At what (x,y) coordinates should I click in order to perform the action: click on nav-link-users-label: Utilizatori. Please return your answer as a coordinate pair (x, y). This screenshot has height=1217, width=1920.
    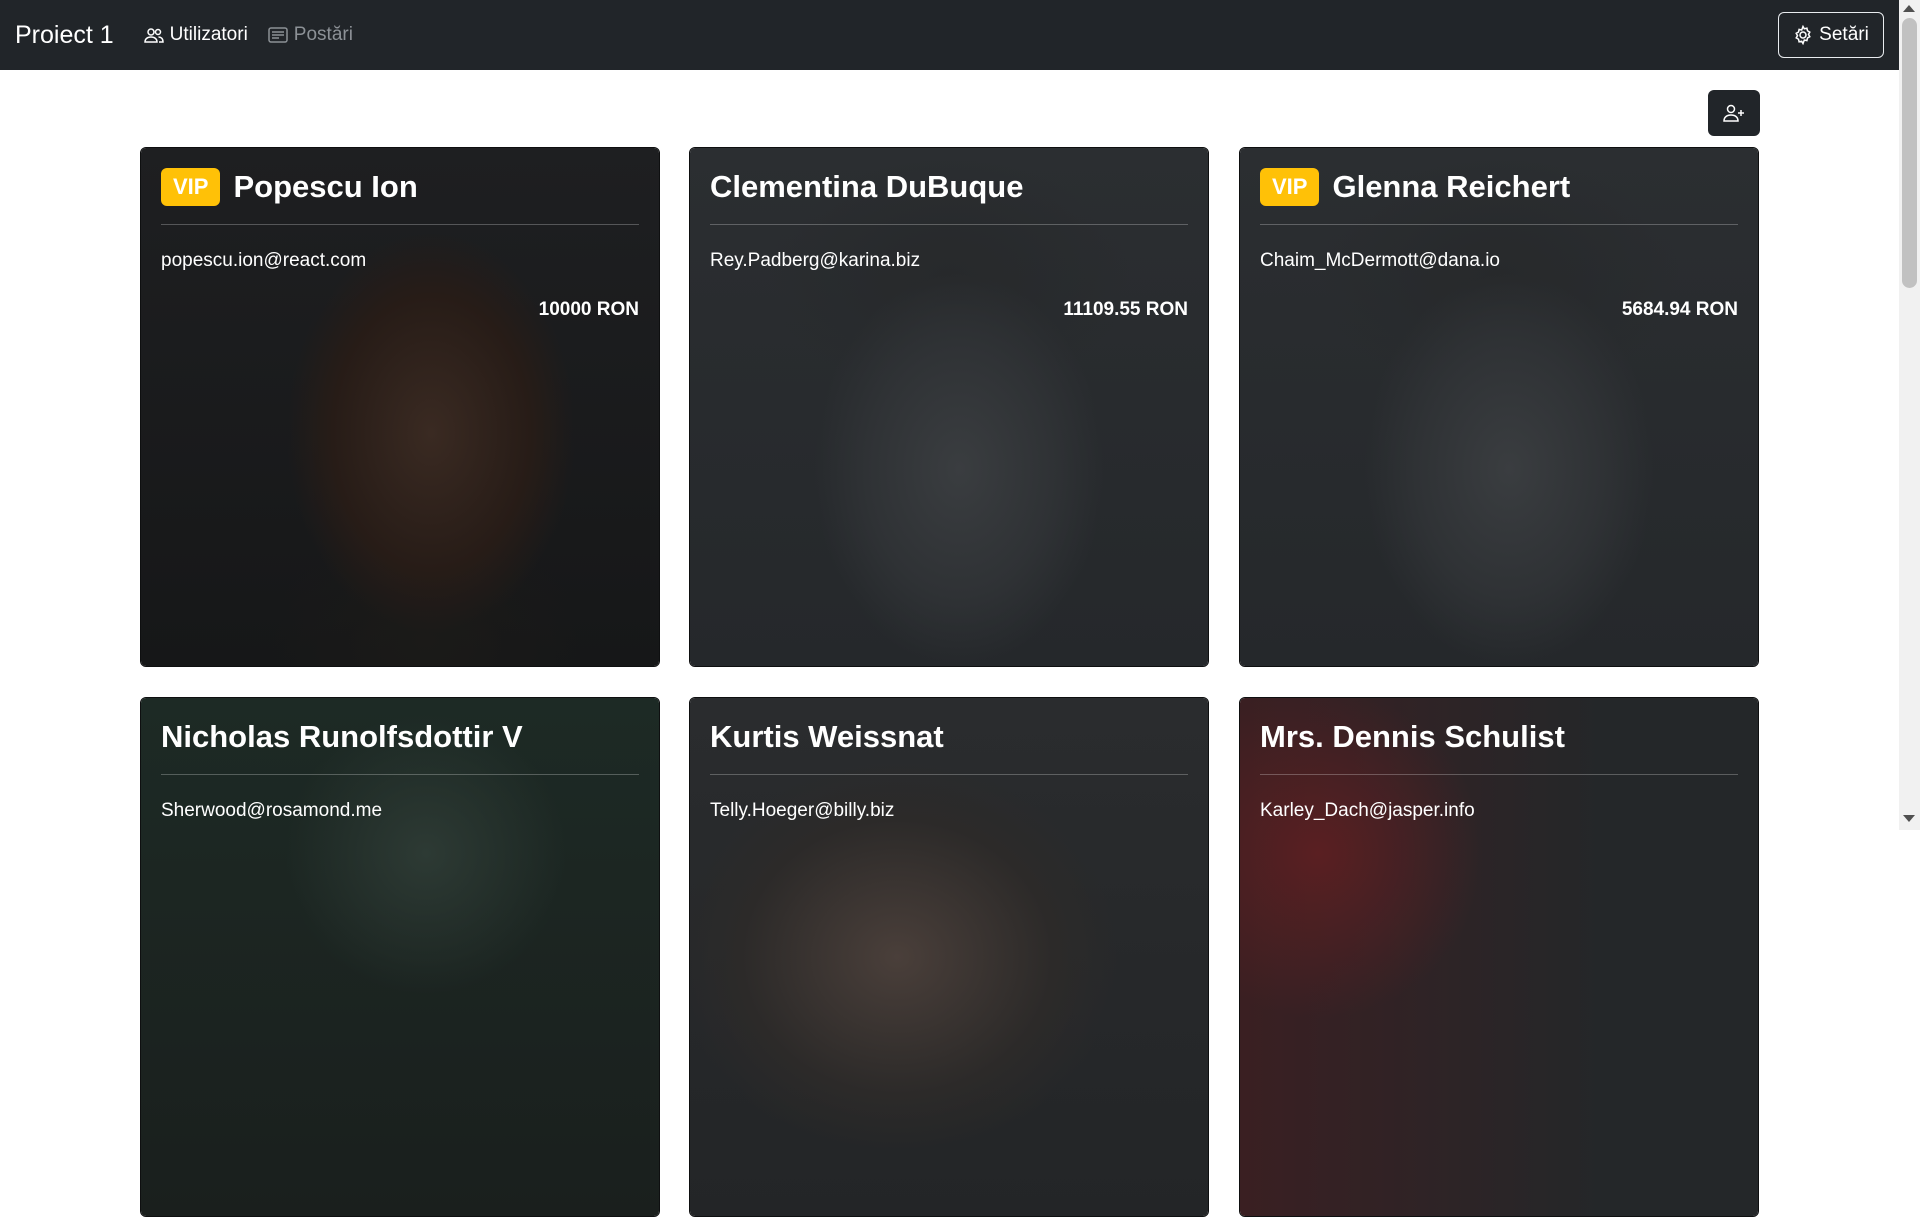
    Looking at the image, I should click on (208, 34).